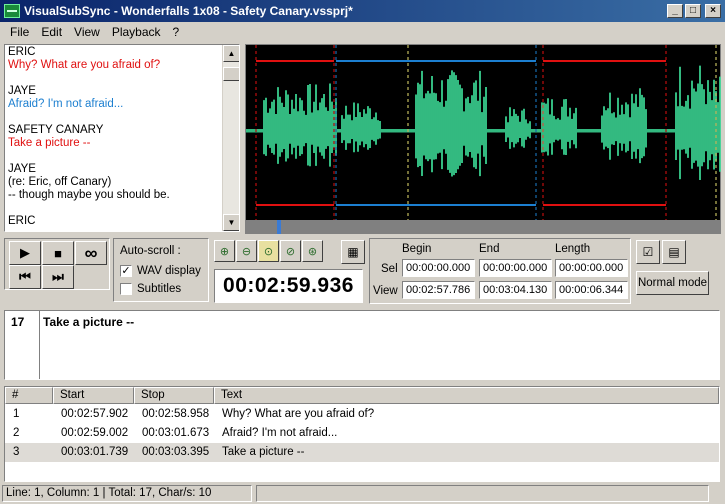 Image resolution: width=725 pixels, height=504 pixels. Describe the element at coordinates (230, 138) in the screenshot. I see `text-pane-scrollbar: ▲ ▼` at that location.